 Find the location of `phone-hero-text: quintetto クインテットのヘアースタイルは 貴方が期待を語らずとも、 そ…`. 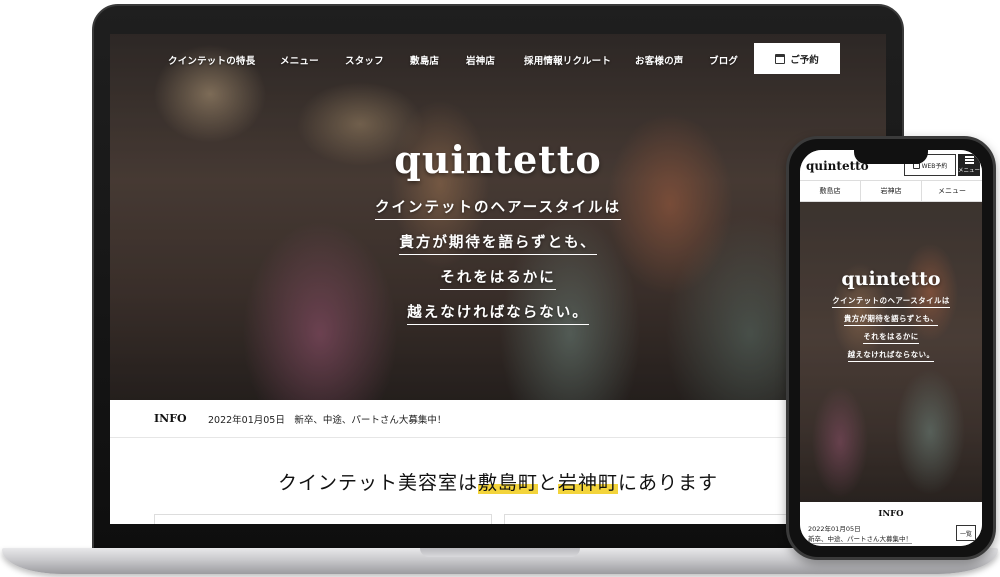

phone-hero-text: quintetto クインテットのヘアースタイルは 貴方が期待を語らずとも、 そ… is located at coordinates (891, 315).